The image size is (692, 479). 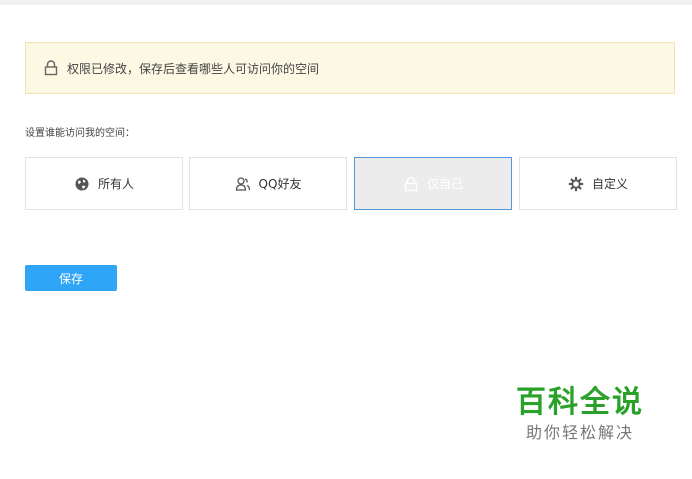 I want to click on gear-icon, so click(x=576, y=184).